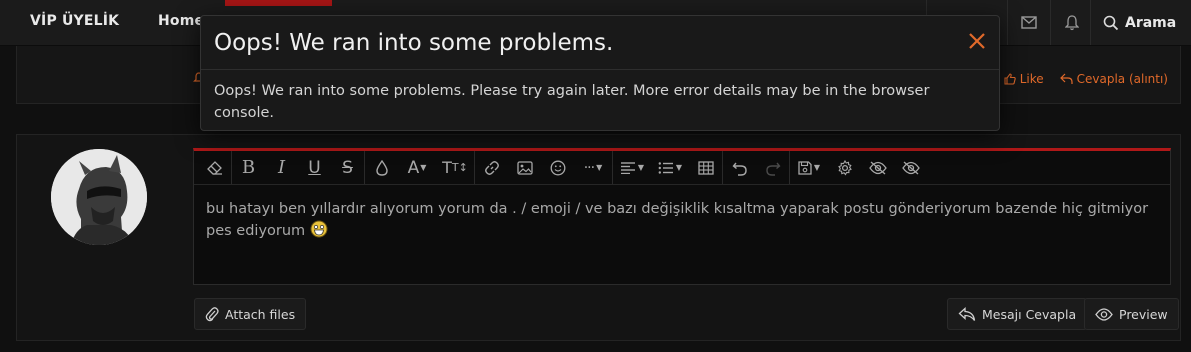  I want to click on post-actions: Like Cevapla (alıntı), so click(1086, 79).